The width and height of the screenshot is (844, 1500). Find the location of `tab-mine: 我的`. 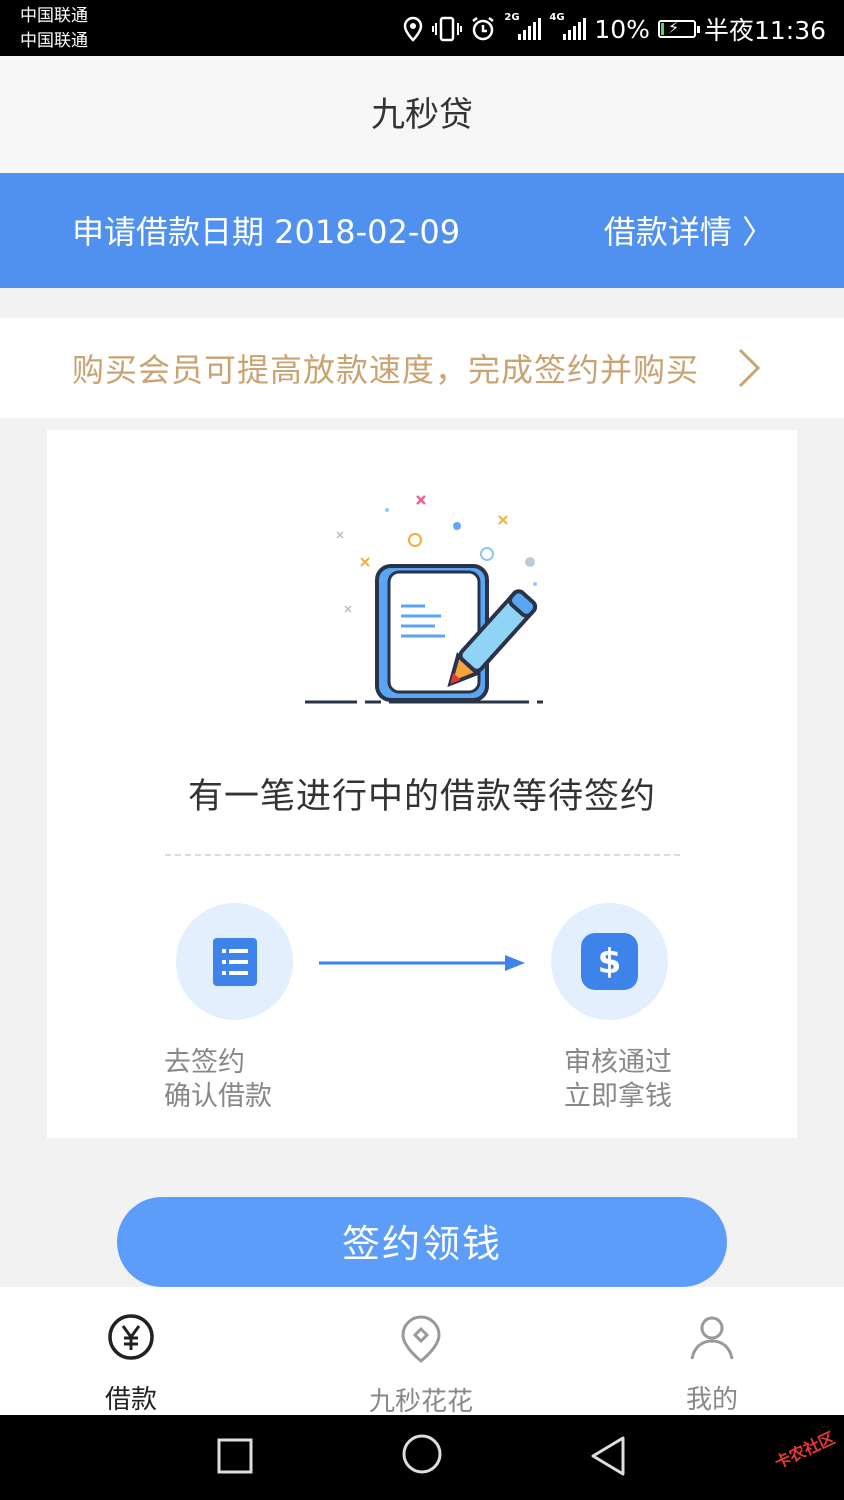

tab-mine: 我的 is located at coordinates (712, 1351).